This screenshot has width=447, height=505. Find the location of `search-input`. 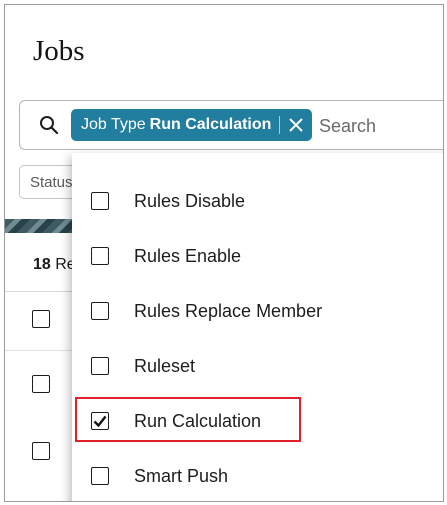

search-input is located at coordinates (380, 126).